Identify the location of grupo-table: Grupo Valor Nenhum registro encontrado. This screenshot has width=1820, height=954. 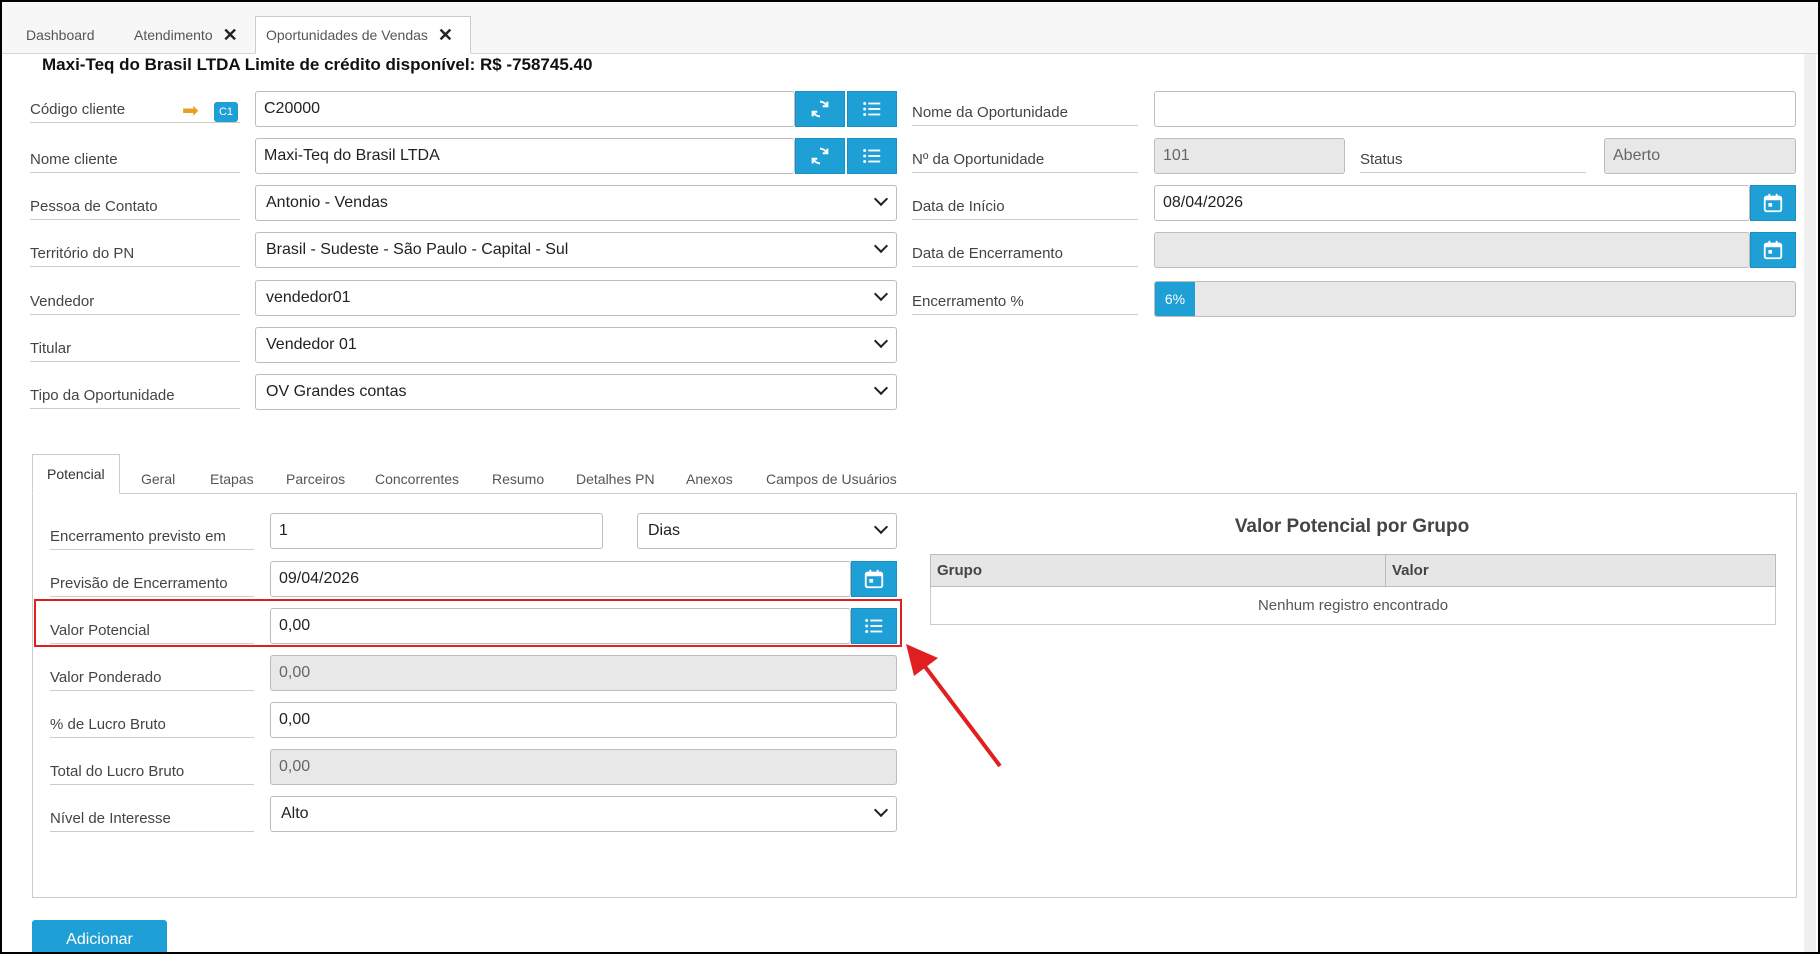
(1353, 589).